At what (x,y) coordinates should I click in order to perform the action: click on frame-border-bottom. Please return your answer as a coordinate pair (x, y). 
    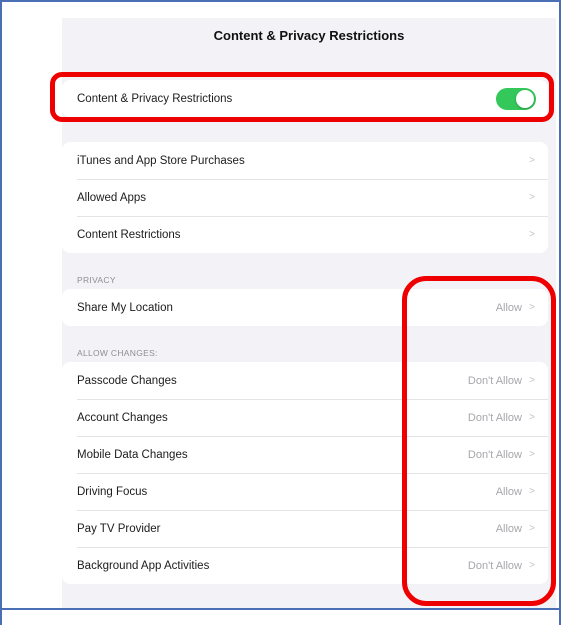
    Looking at the image, I should click on (280, 609).